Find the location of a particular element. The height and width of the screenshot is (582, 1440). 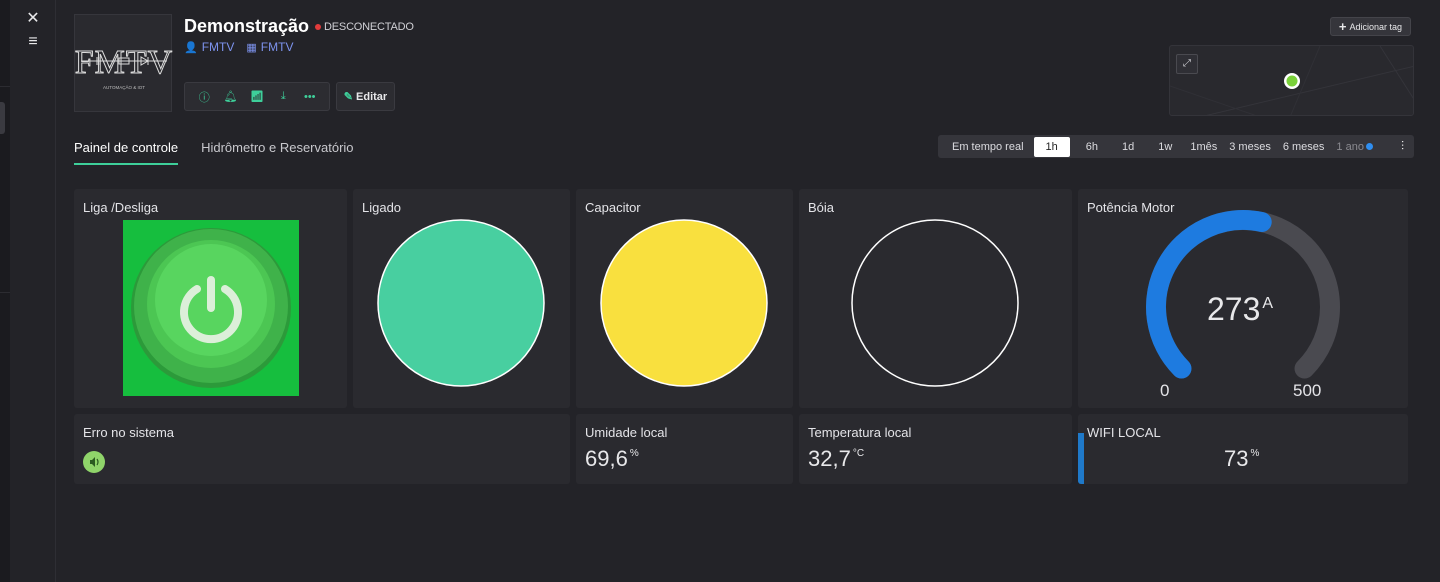

map-pin-icon is located at coordinates (1292, 81).